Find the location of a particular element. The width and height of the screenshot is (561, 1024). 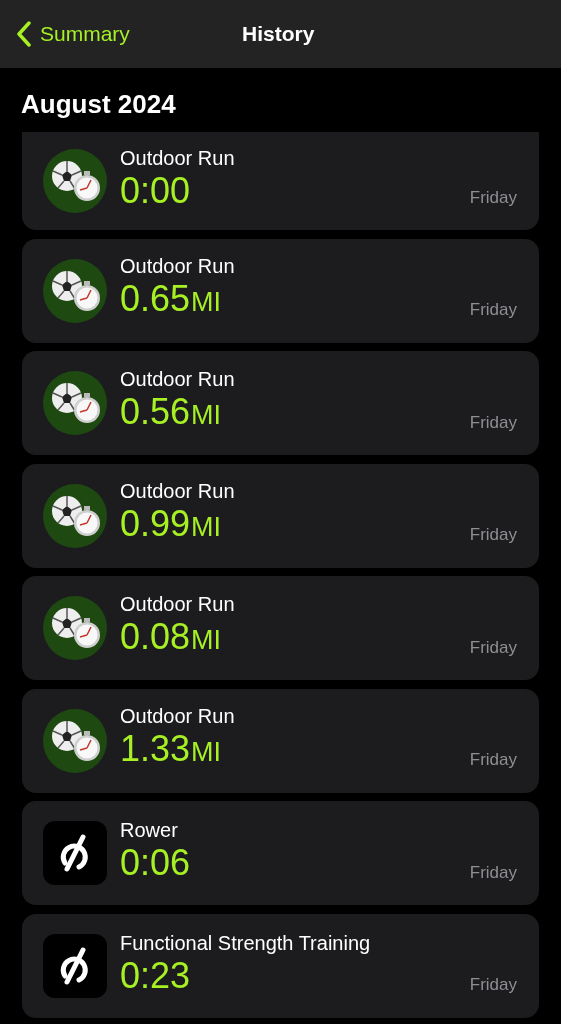

workout-value: 0:06 is located at coordinates (155, 863).